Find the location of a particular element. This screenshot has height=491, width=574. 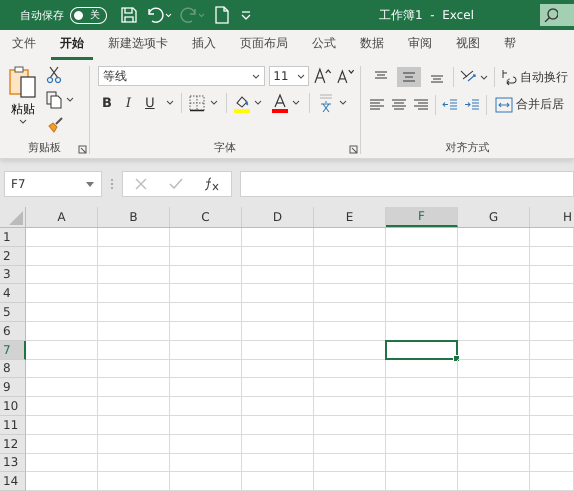

row-header: 2 is located at coordinates (13, 256).